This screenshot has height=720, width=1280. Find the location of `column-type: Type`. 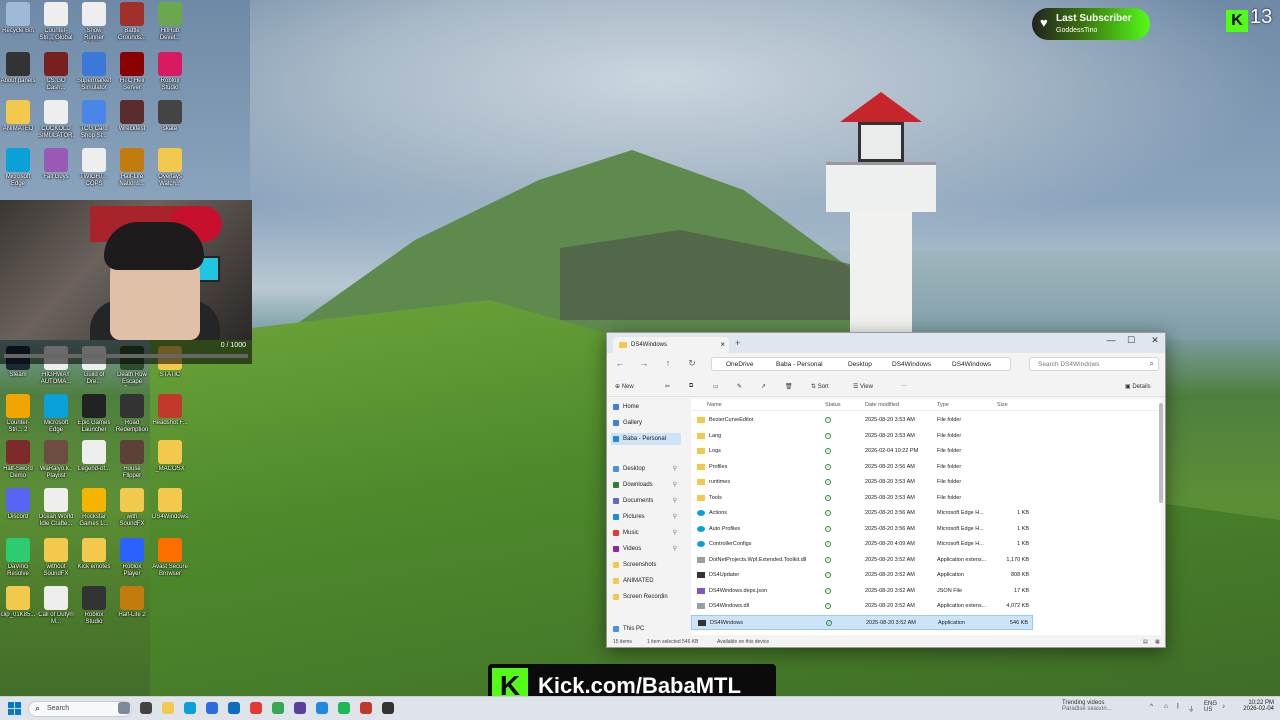

column-type: Type is located at coordinates (943, 405).